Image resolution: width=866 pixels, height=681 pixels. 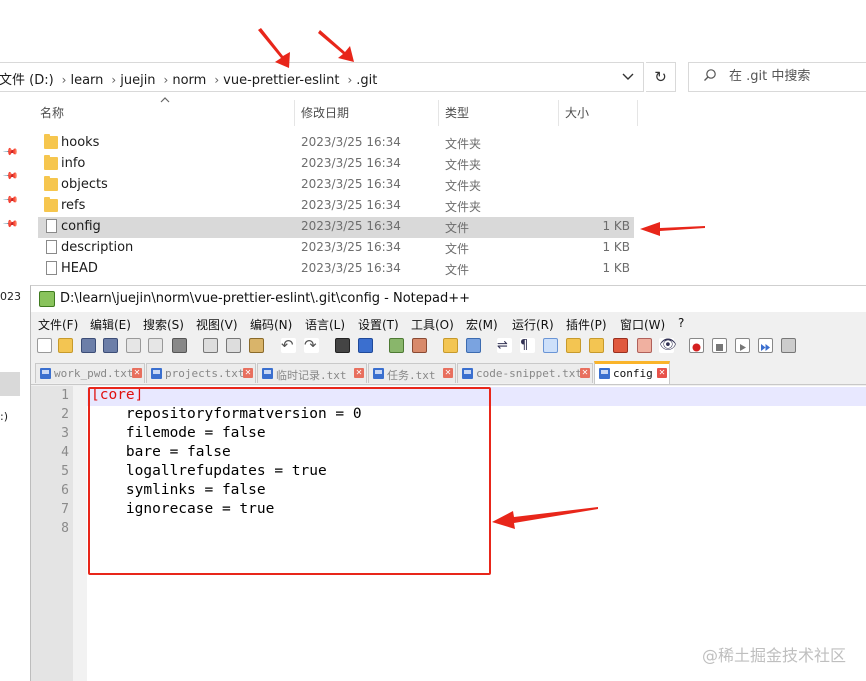 I want to click on watermark: @稀土掘金技术社区, so click(x=774, y=655).